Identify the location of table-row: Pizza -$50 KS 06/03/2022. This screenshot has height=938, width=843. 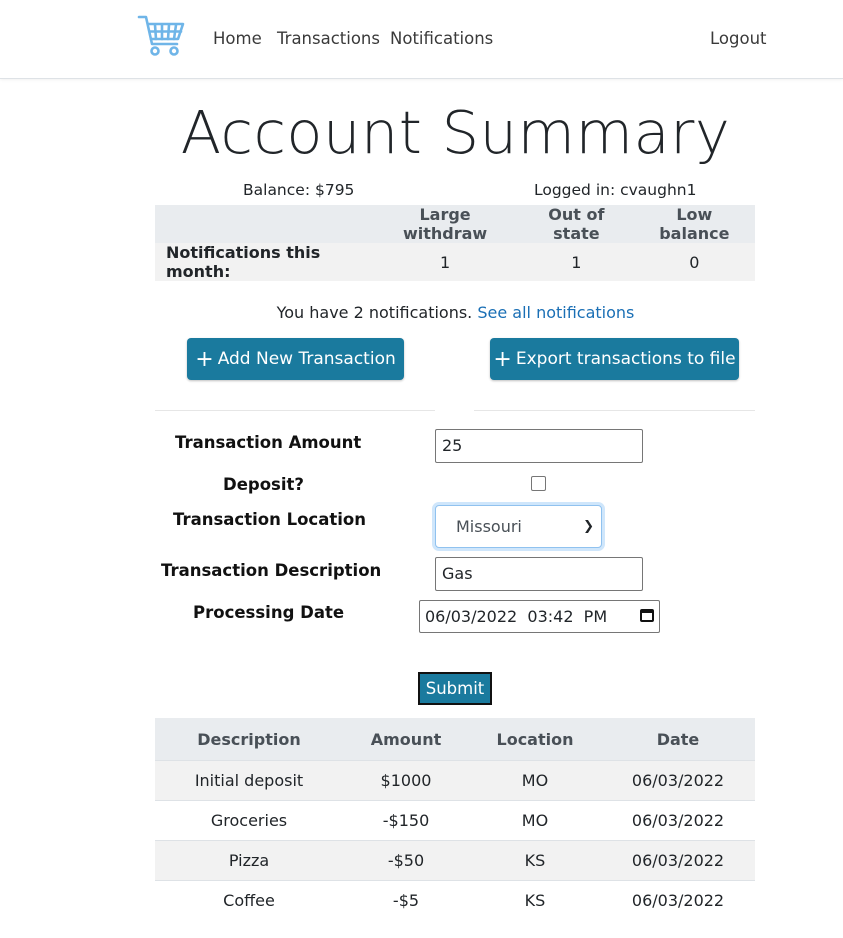
(455, 860).